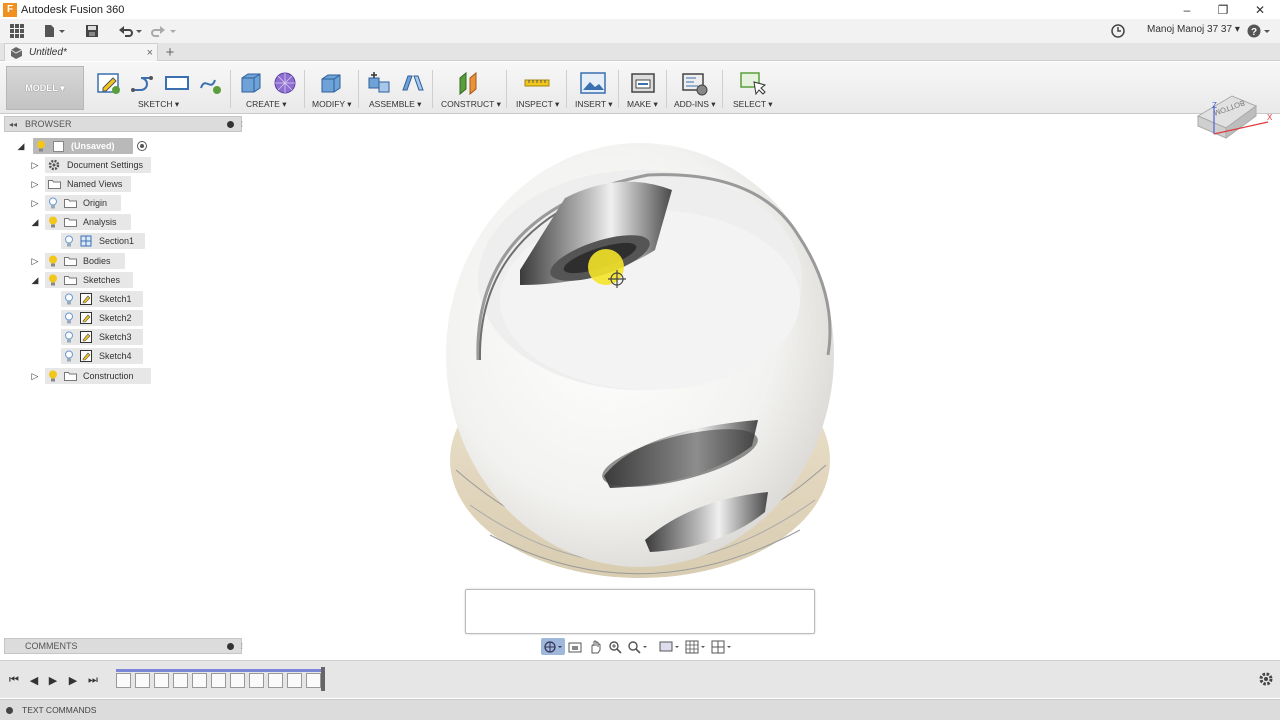 The image size is (1280, 720). Describe the element at coordinates (93, 680) in the screenshot. I see `go-to-end-icon: ⏭` at that location.